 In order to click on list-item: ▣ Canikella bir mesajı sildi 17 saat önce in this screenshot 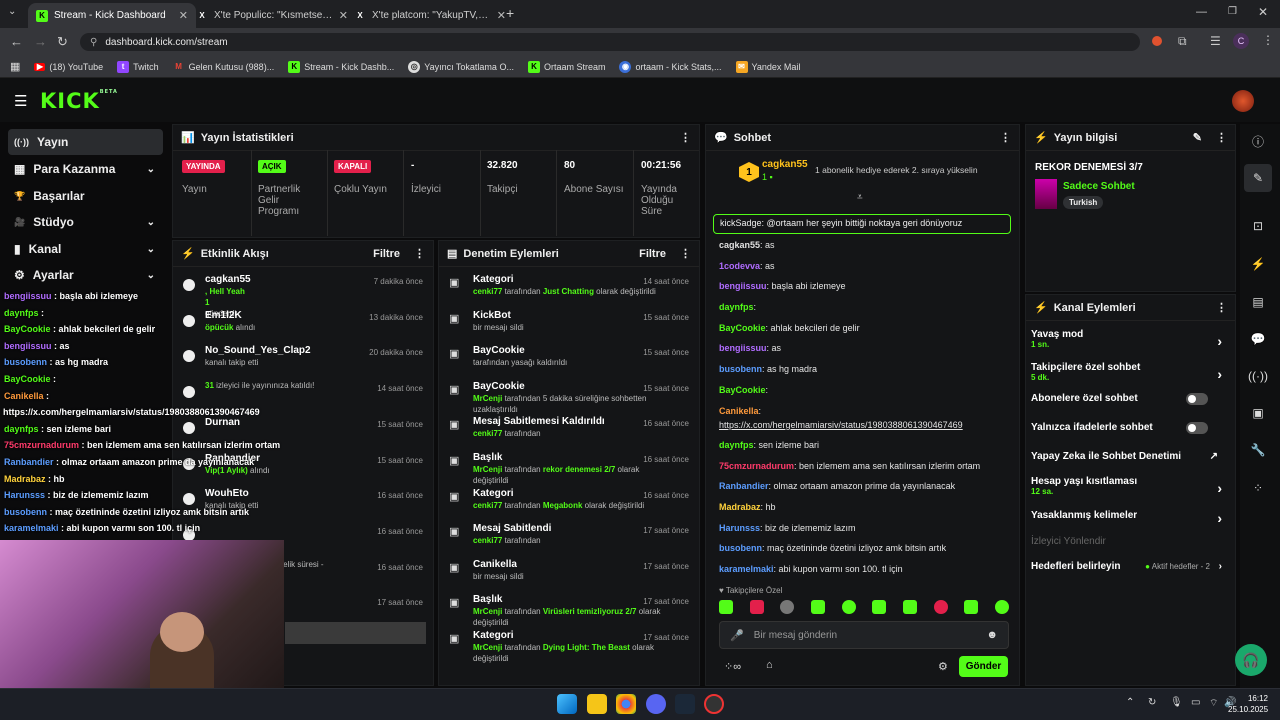, I will do `click(569, 576)`.